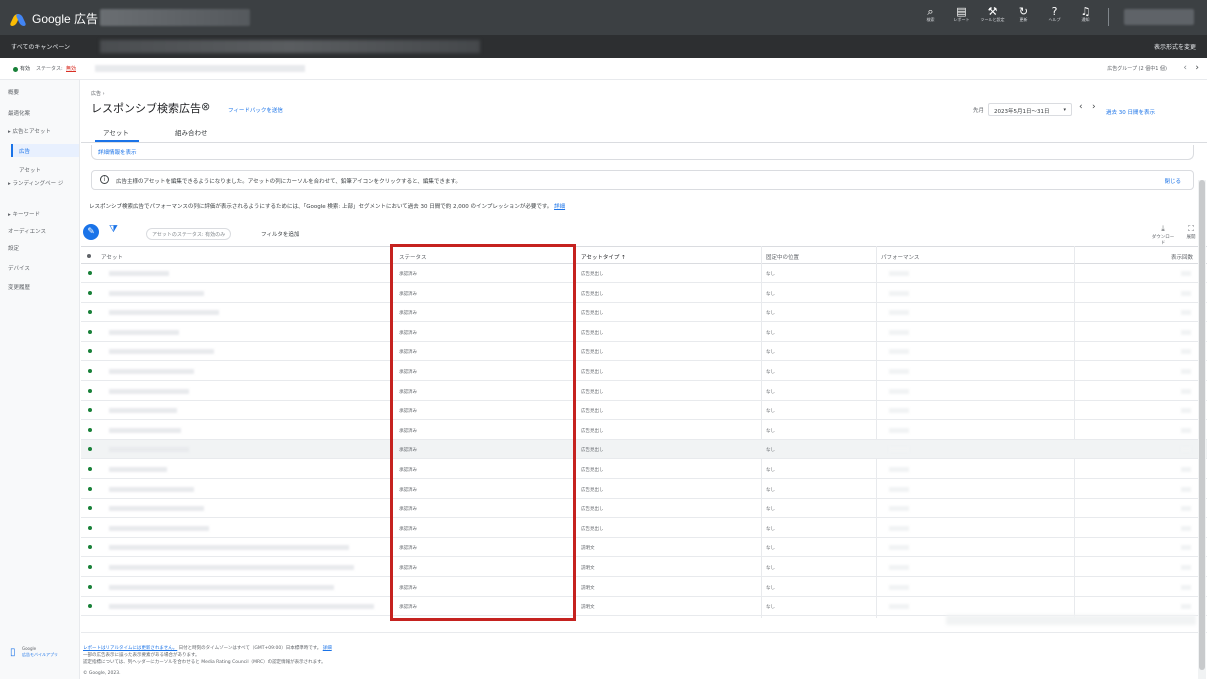 The width and height of the screenshot is (1207, 679). I want to click on next-period-button: ›, so click(1094, 107).